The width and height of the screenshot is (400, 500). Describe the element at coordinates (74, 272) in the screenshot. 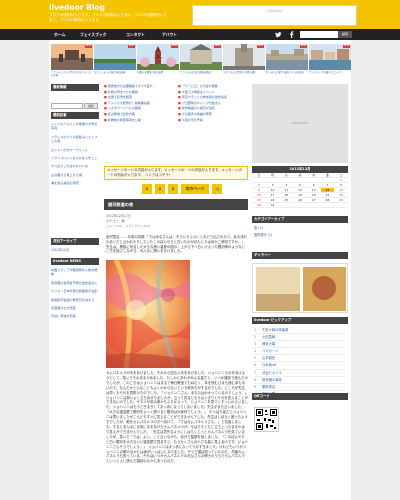

I see `blog-link: 中国メディアが報道陣の入場を規制` at that location.